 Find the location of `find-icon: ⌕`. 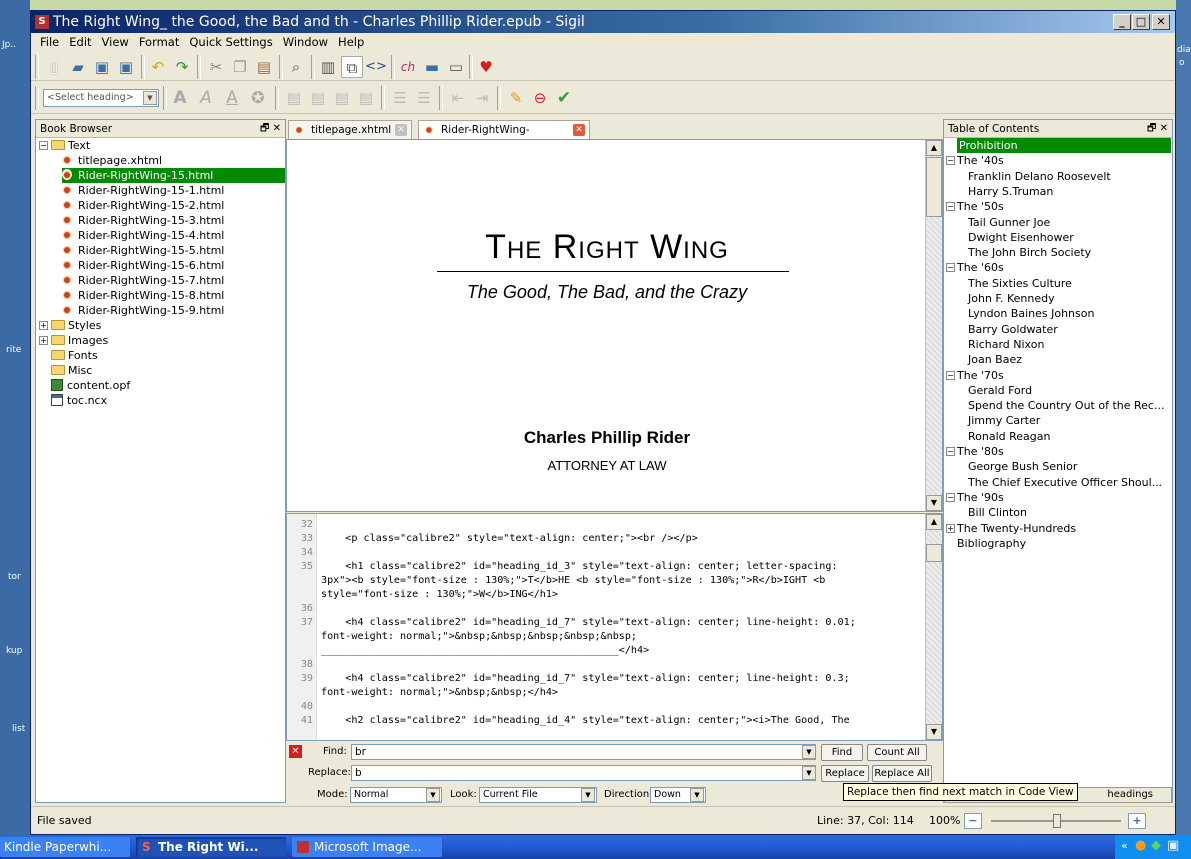

find-icon: ⌕ is located at coordinates (296, 67).